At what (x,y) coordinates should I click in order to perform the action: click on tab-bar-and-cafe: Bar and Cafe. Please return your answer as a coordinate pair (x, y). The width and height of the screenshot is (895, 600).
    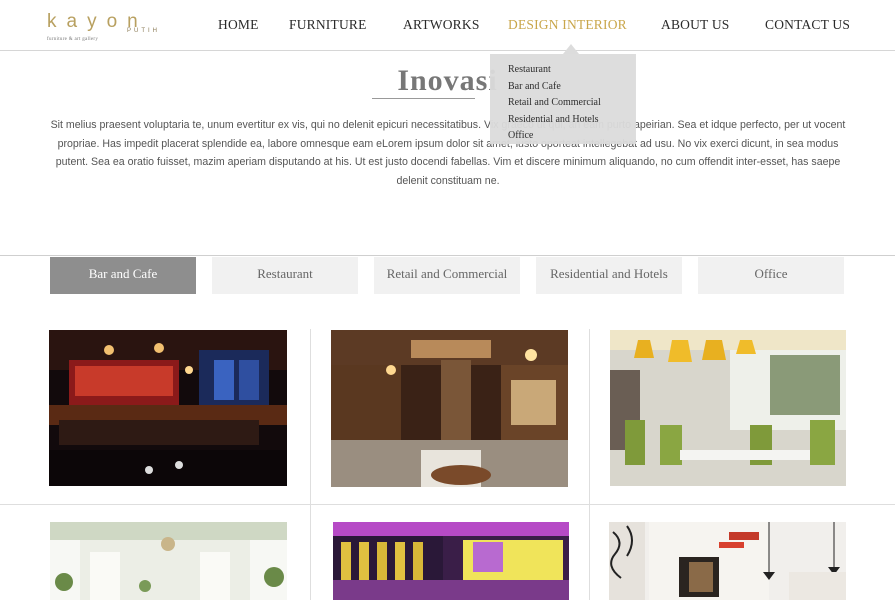
    Looking at the image, I should click on (123, 275).